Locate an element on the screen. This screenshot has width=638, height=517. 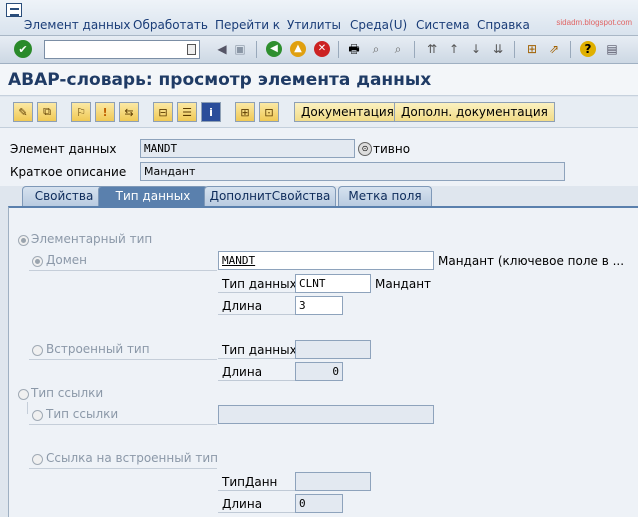
elementary-type-label: Элементарный тип is located at coordinates (92, 239).